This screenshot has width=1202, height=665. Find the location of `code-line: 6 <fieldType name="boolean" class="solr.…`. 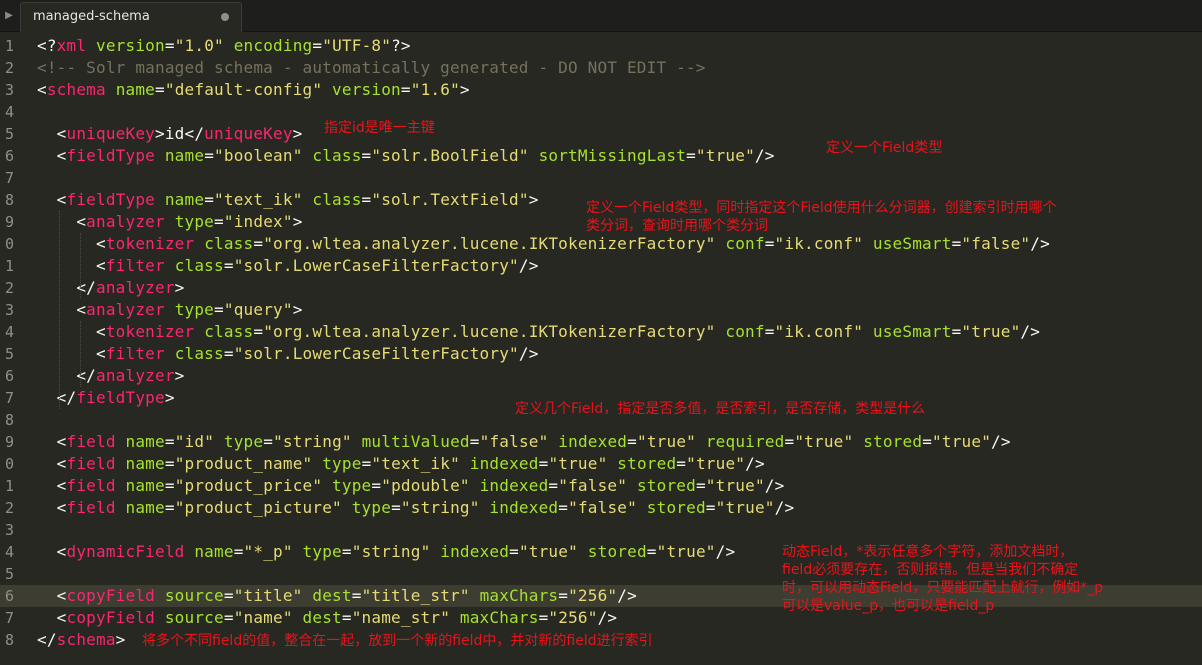

code-line: 6 <fieldType name="boolean" class="solr.… is located at coordinates (601, 156).